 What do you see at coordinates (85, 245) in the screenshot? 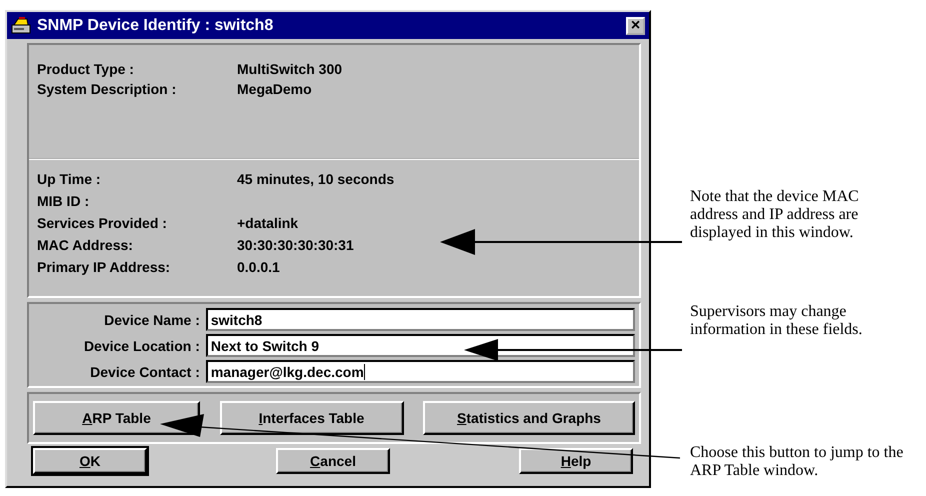
I see `field-label: MAC Address:` at bounding box center [85, 245].